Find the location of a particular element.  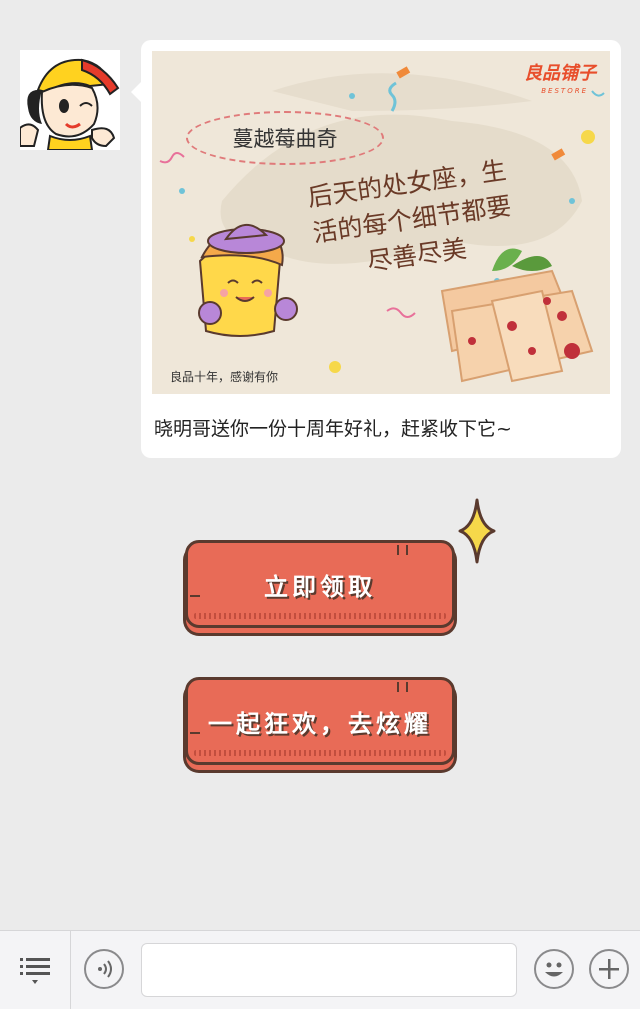

mascot-character is located at coordinates (248, 280).